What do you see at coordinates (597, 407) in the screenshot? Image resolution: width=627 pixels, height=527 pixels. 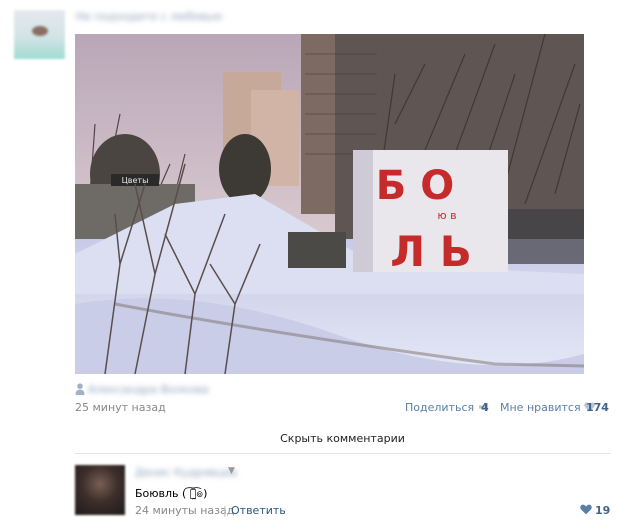 I see `like-count: 174` at bounding box center [597, 407].